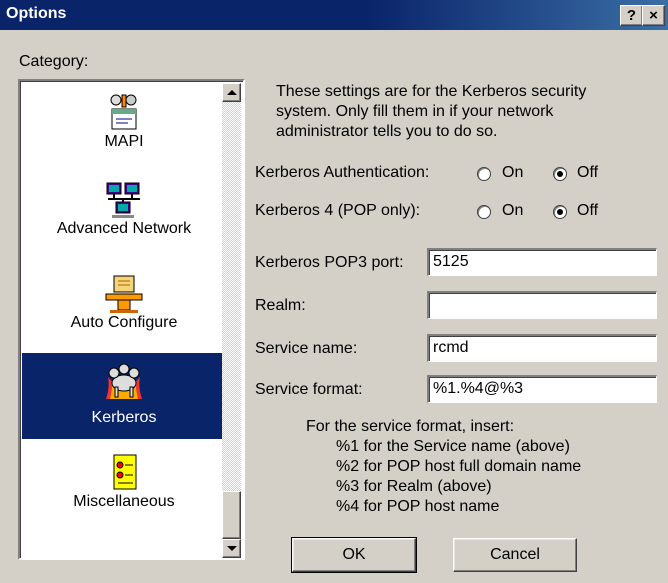  What do you see at coordinates (512, 173) in the screenshot?
I see `kerberos-auth-on-label: On` at bounding box center [512, 173].